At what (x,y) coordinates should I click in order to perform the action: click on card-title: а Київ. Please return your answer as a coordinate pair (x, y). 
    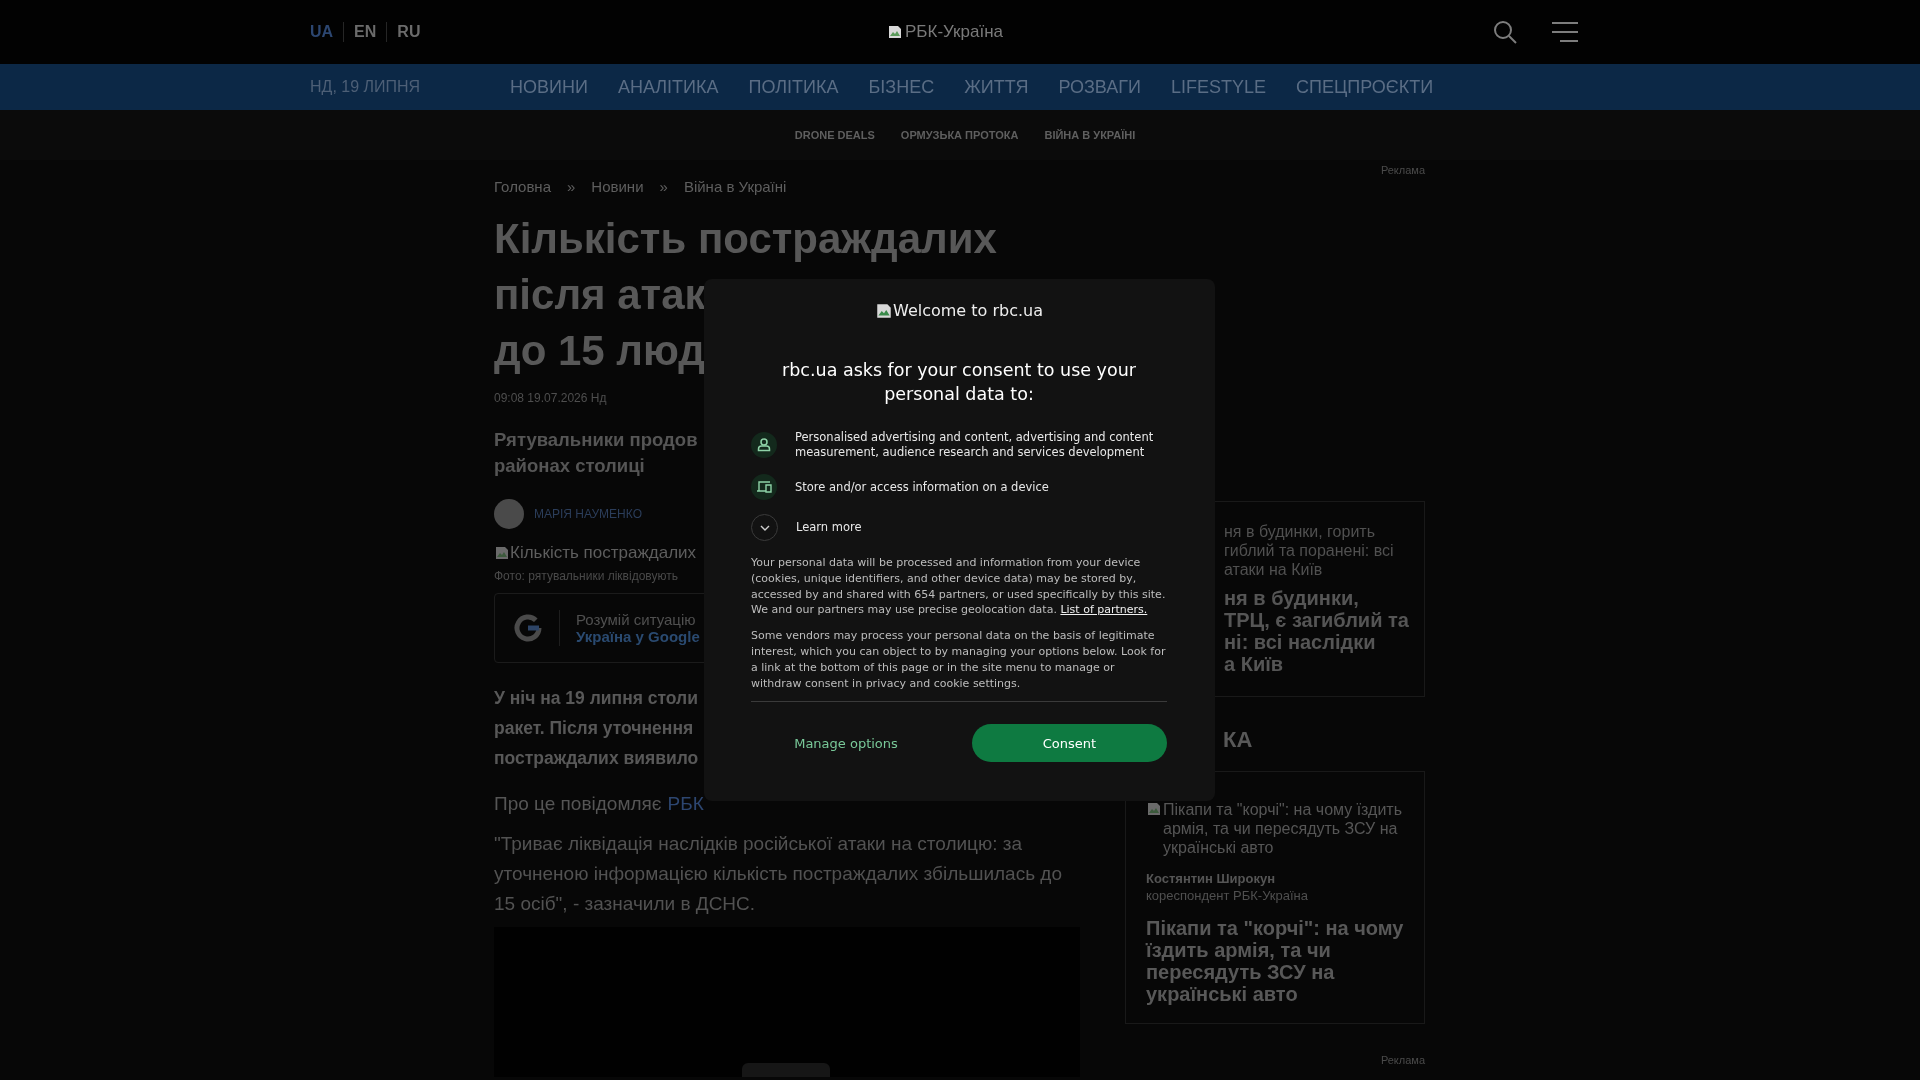
    Looking at the image, I should click on (1254, 664).